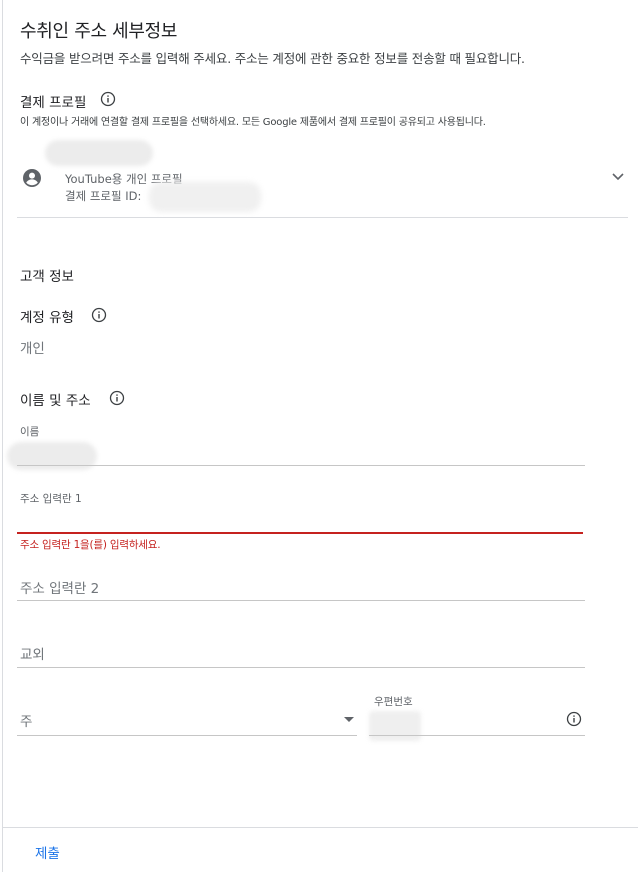  What do you see at coordinates (99, 31) in the screenshot?
I see `page-title: 수취인 주소 세부정보` at bounding box center [99, 31].